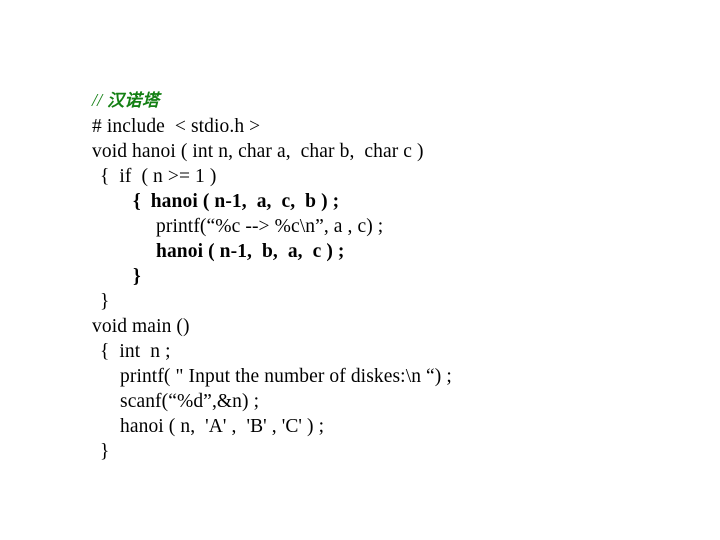 Image resolution: width=720 pixels, height=540 pixels. Describe the element at coordinates (105, 451) in the screenshot. I see `code-line-close-brace-main: }` at that location.